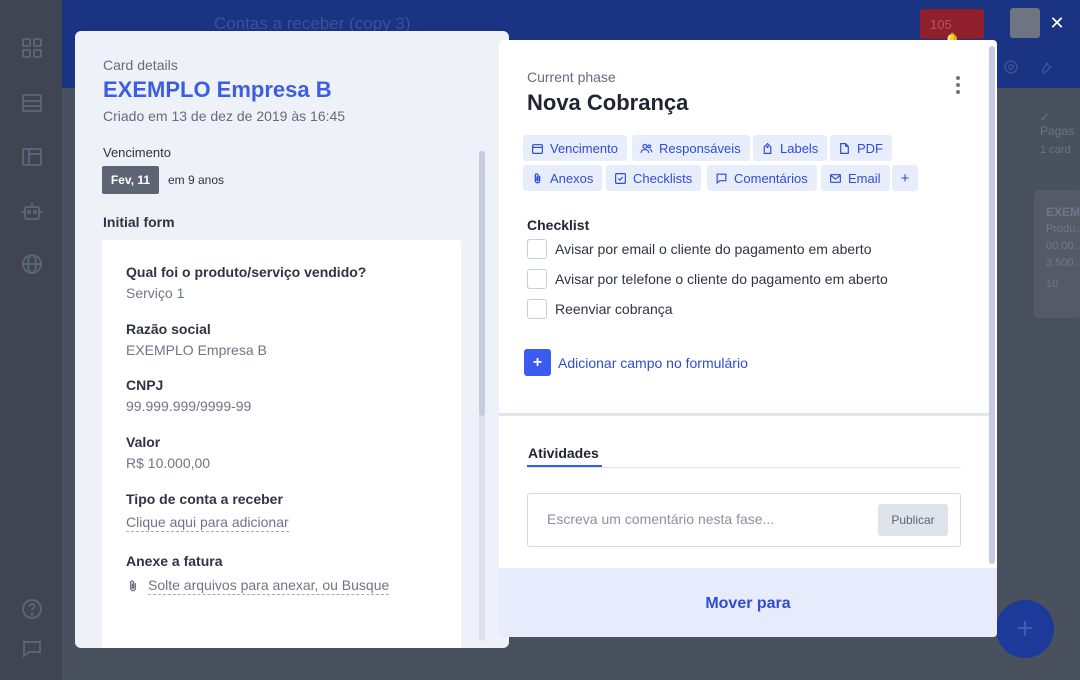  What do you see at coordinates (207, 523) in the screenshot?
I see `add-value-link: Clique aqui para adicionar` at bounding box center [207, 523].